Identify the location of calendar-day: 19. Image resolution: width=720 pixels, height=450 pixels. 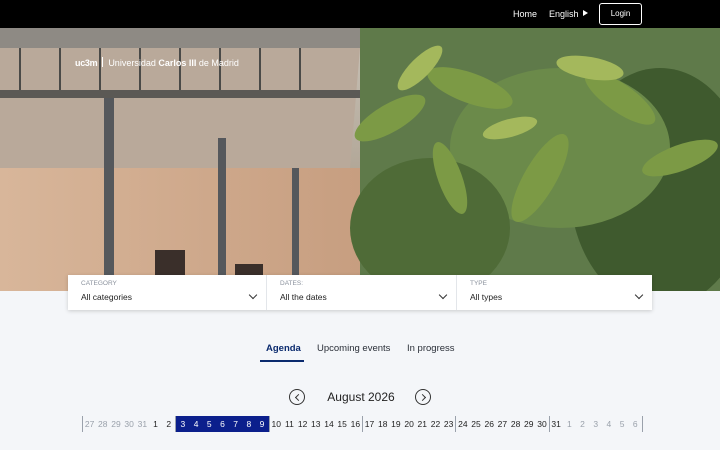
(395, 424).